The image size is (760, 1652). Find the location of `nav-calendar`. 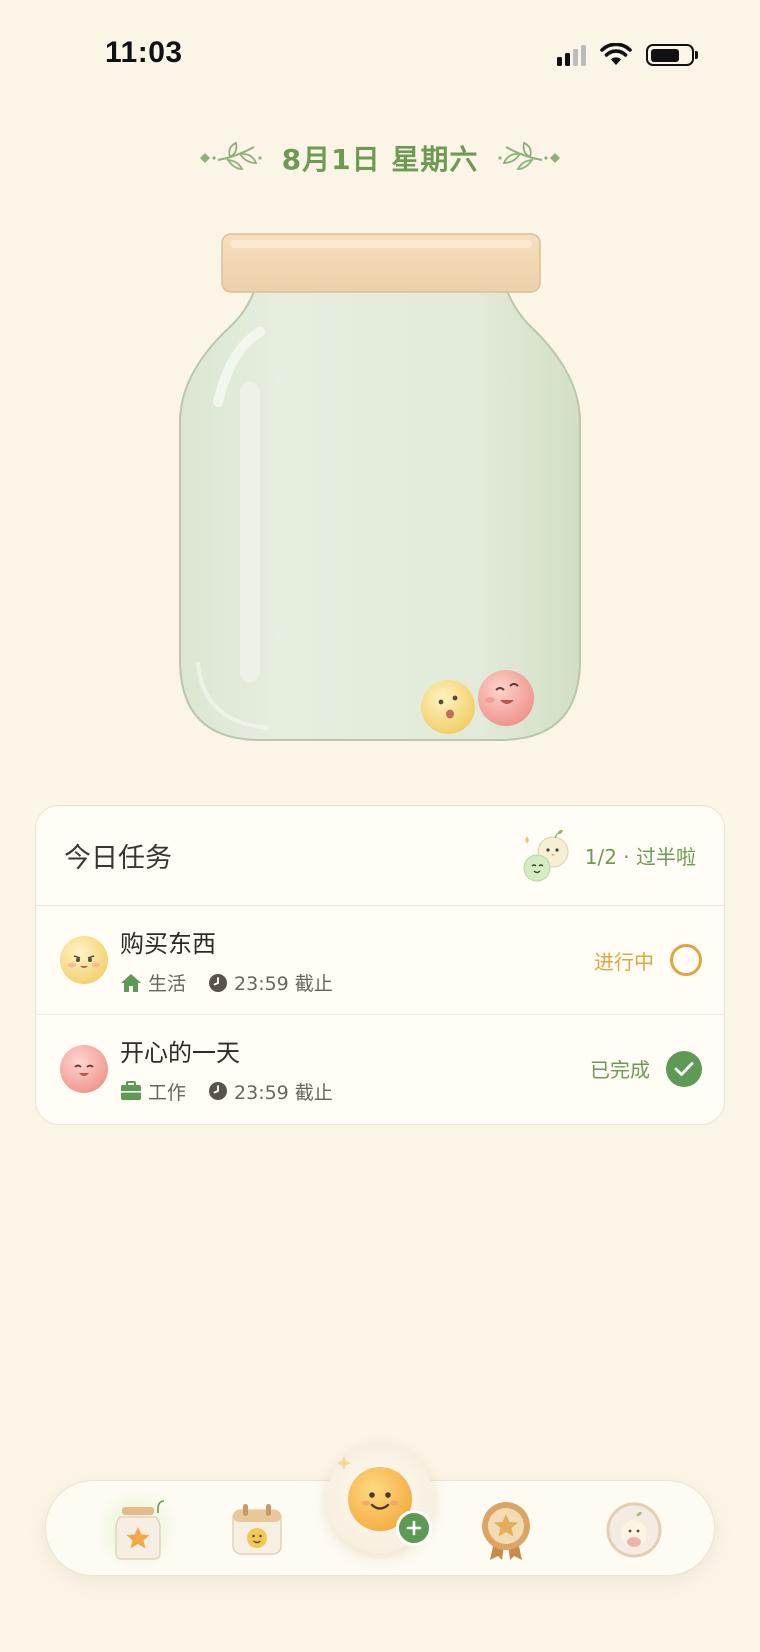

nav-calendar is located at coordinates (257, 1530).